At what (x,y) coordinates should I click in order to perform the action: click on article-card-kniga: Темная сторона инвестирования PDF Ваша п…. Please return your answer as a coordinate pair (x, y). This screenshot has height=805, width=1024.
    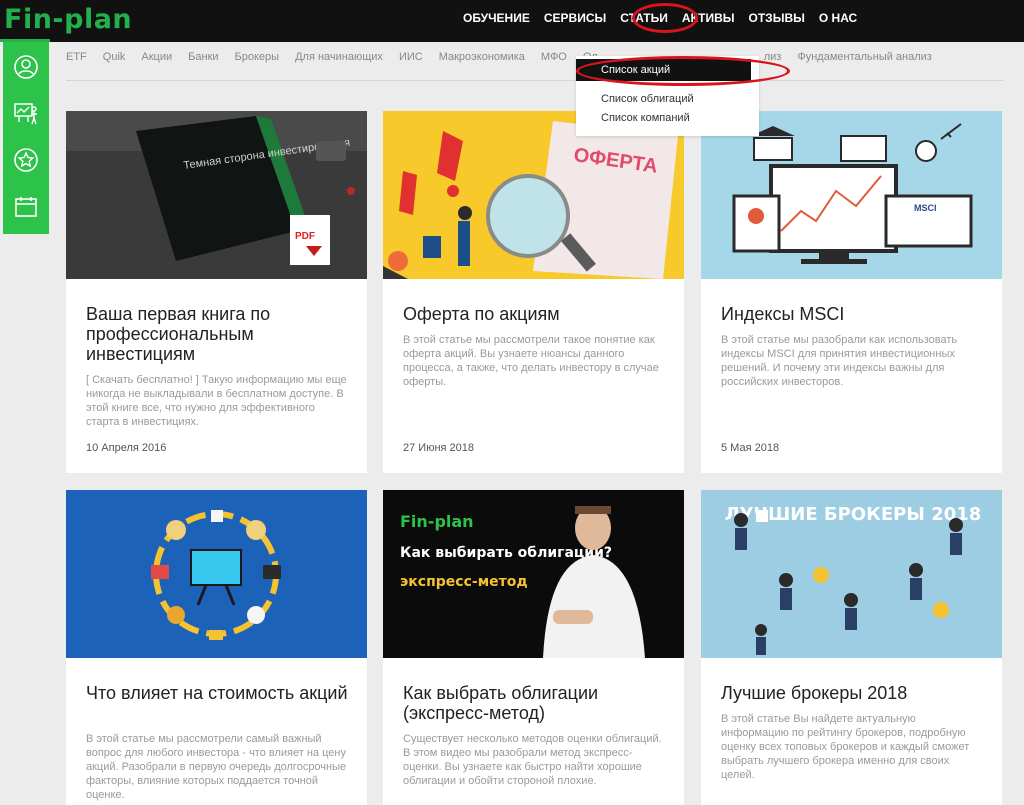
    Looking at the image, I should click on (216, 292).